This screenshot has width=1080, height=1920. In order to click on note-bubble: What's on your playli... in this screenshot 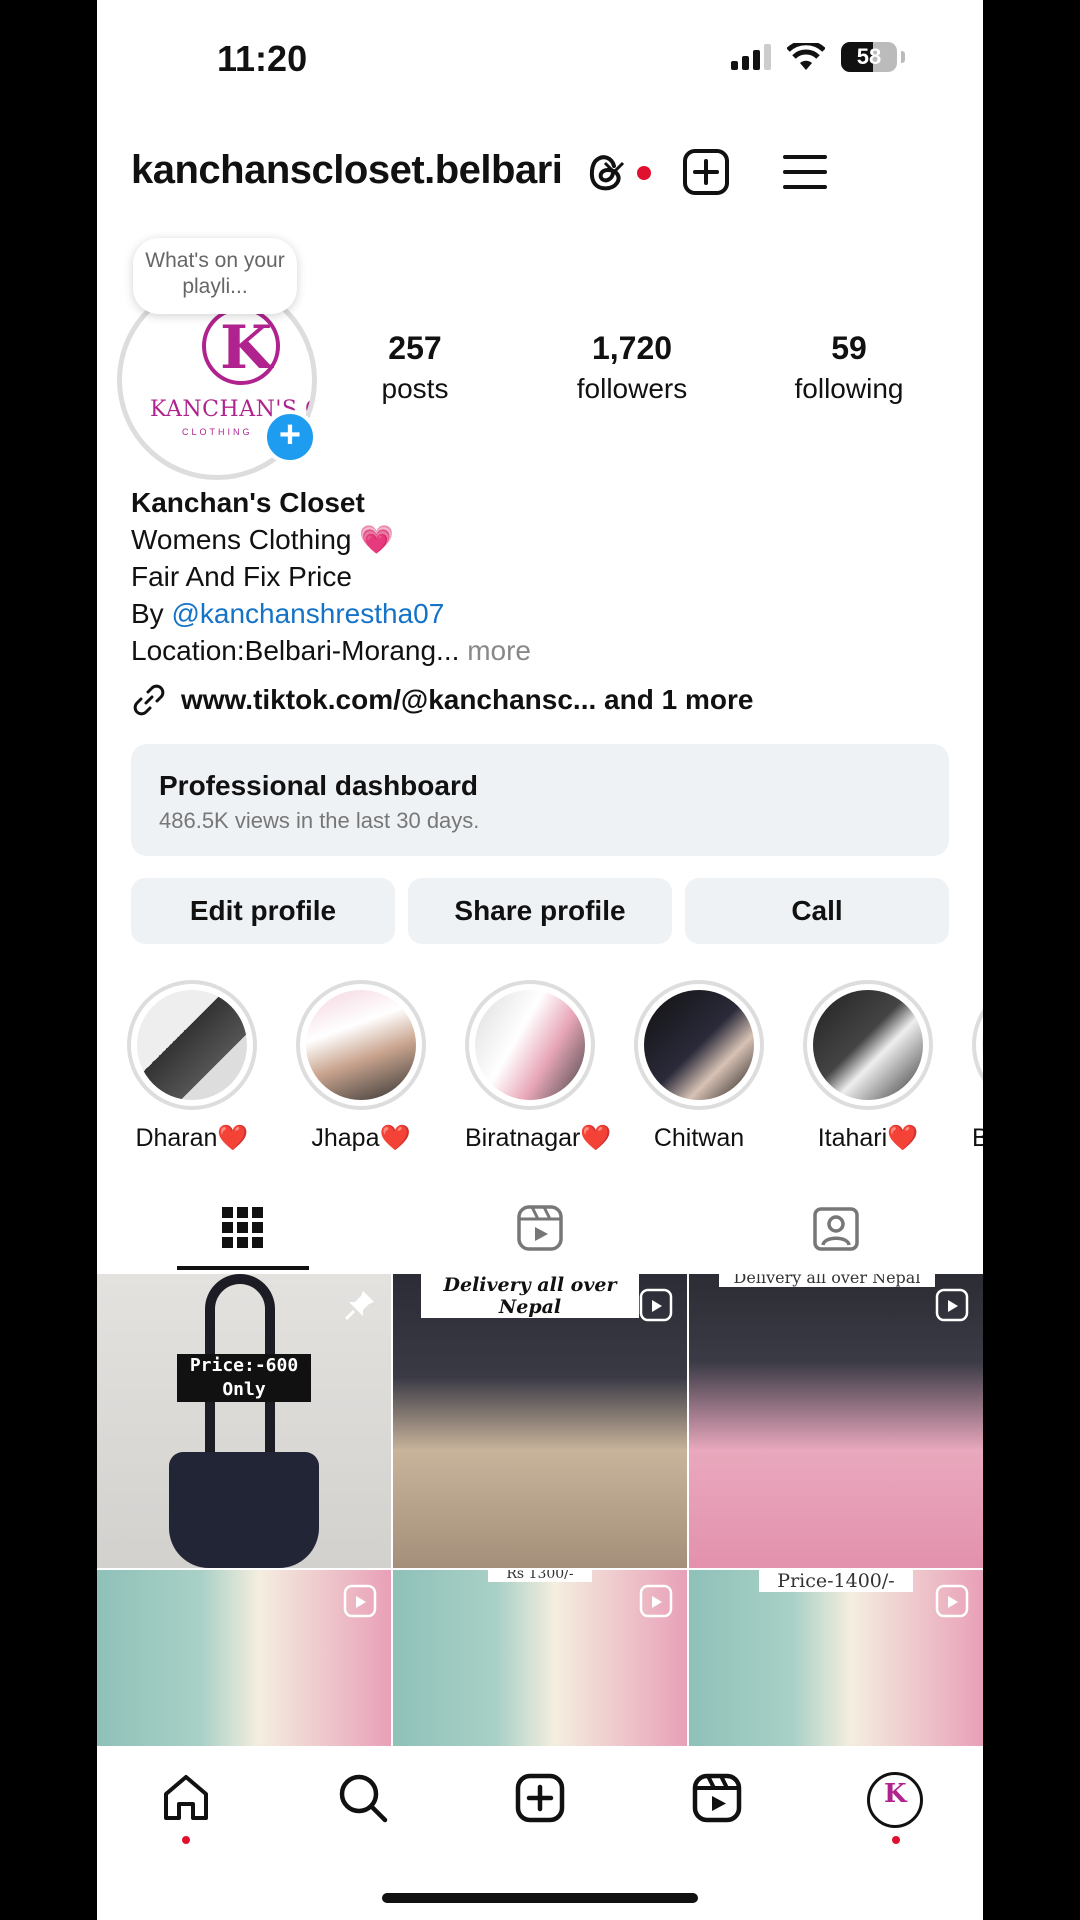, I will do `click(215, 276)`.